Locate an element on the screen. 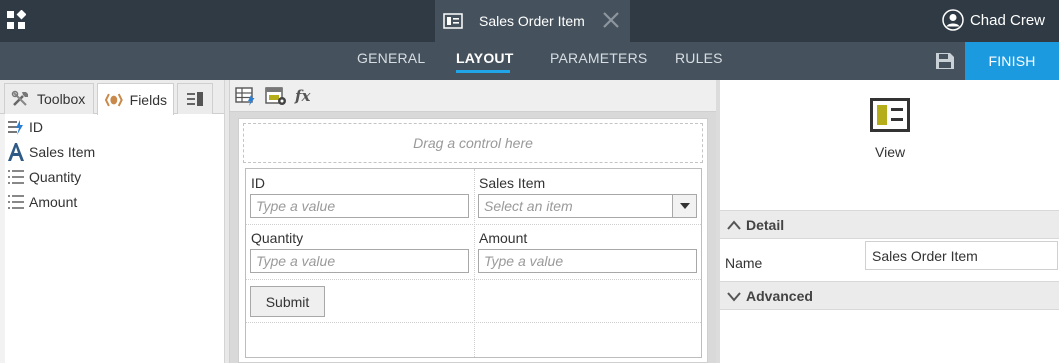 This screenshot has width=1059, height=363. detail-section-header: Detail is located at coordinates (889, 224).